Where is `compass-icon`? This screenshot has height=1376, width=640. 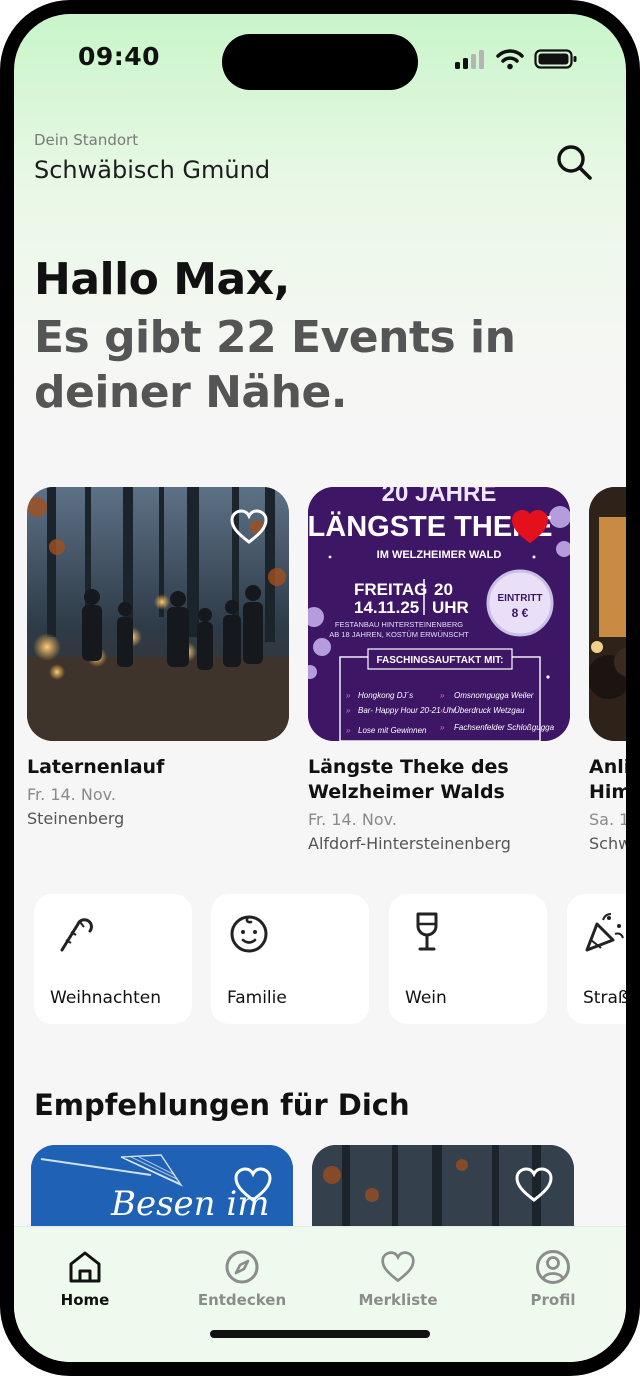
compass-icon is located at coordinates (242, 1267).